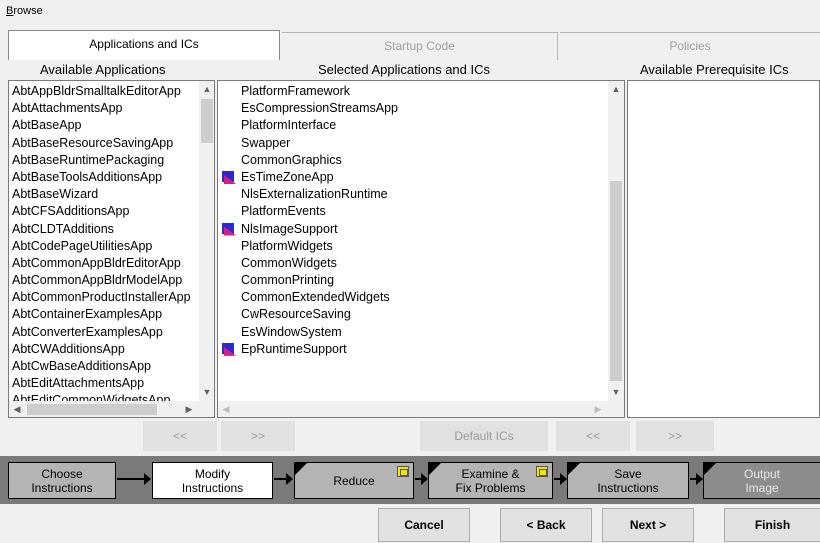 The width and height of the screenshot is (820, 543). Describe the element at coordinates (628, 474) in the screenshot. I see `step-label: Save` at that location.